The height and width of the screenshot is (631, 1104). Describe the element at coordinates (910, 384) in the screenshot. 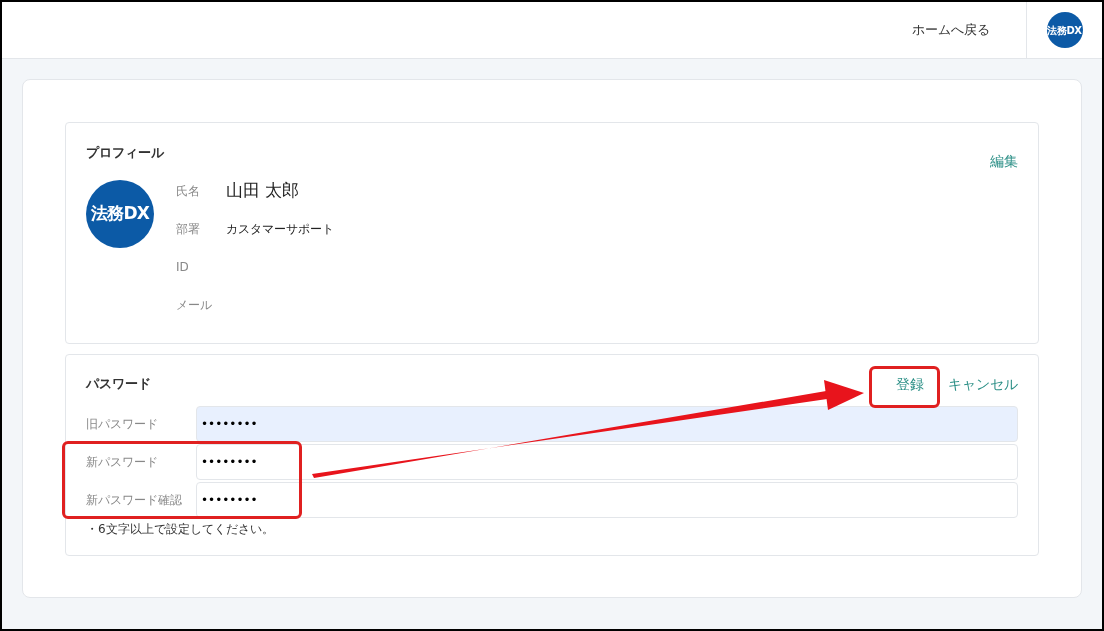

I see `register-link: 登録` at that location.